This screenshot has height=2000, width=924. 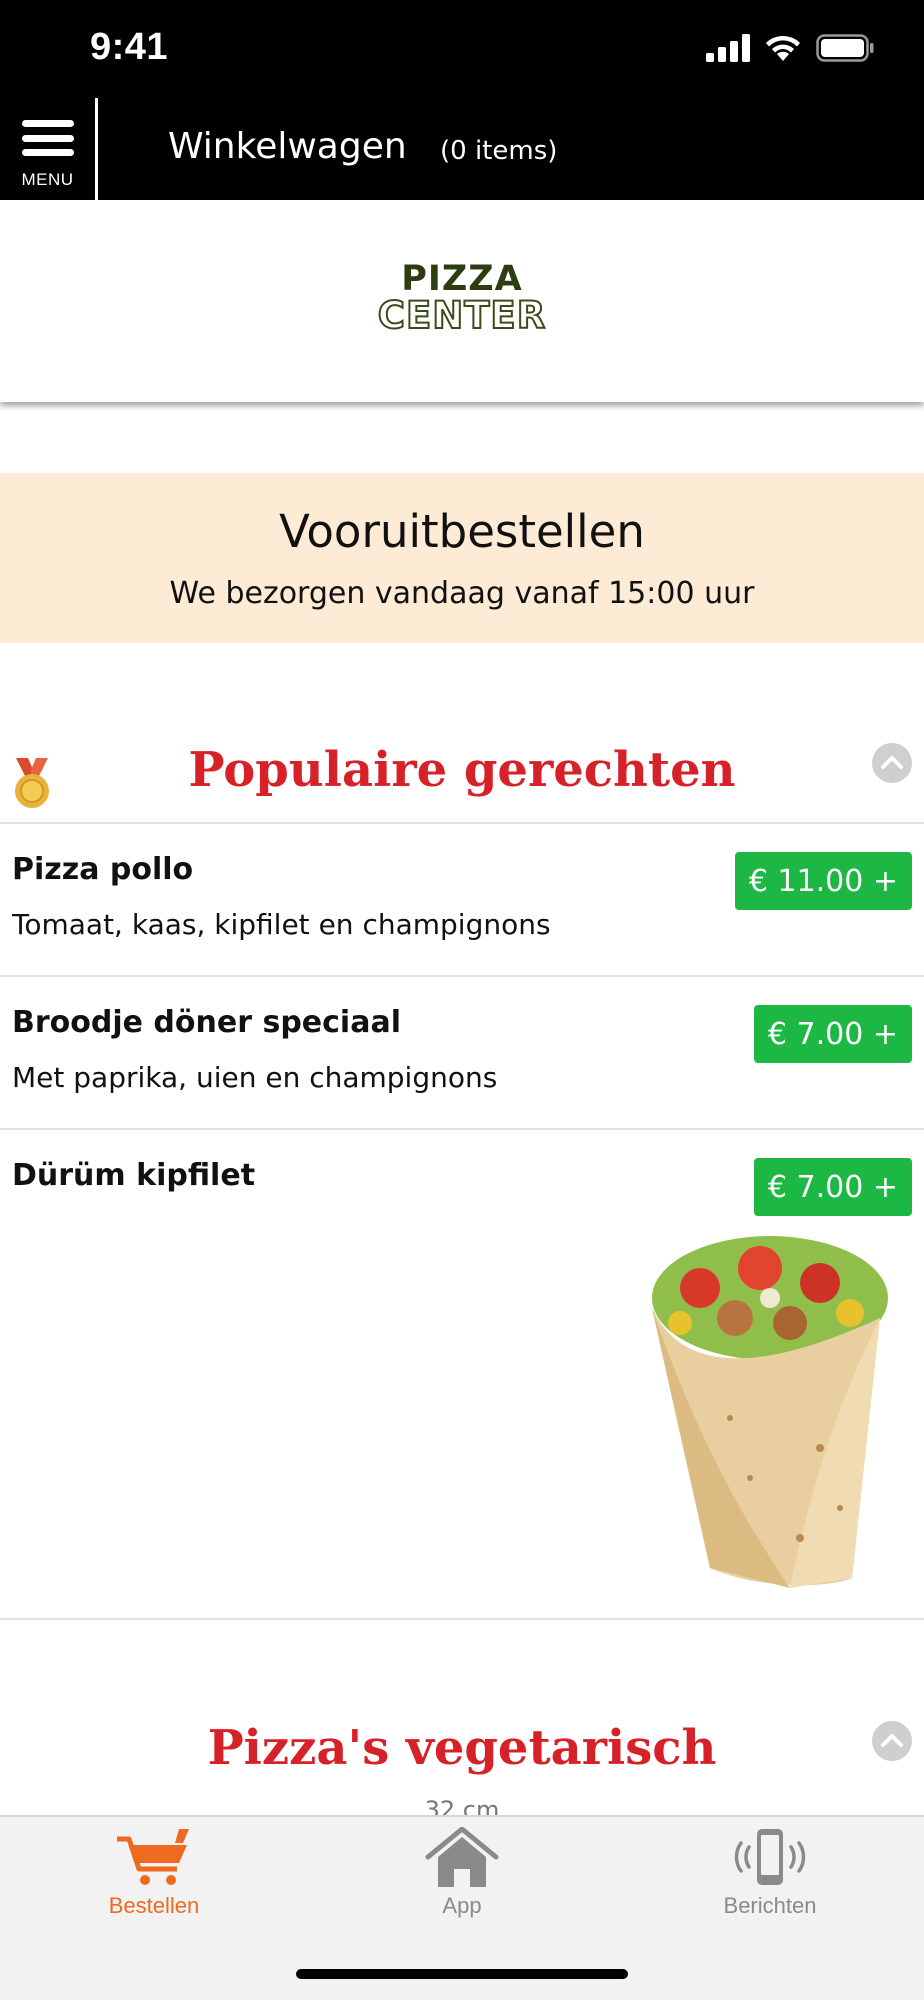 What do you see at coordinates (498, 151) in the screenshot?
I see `cart-item-count: (0 items)` at bounding box center [498, 151].